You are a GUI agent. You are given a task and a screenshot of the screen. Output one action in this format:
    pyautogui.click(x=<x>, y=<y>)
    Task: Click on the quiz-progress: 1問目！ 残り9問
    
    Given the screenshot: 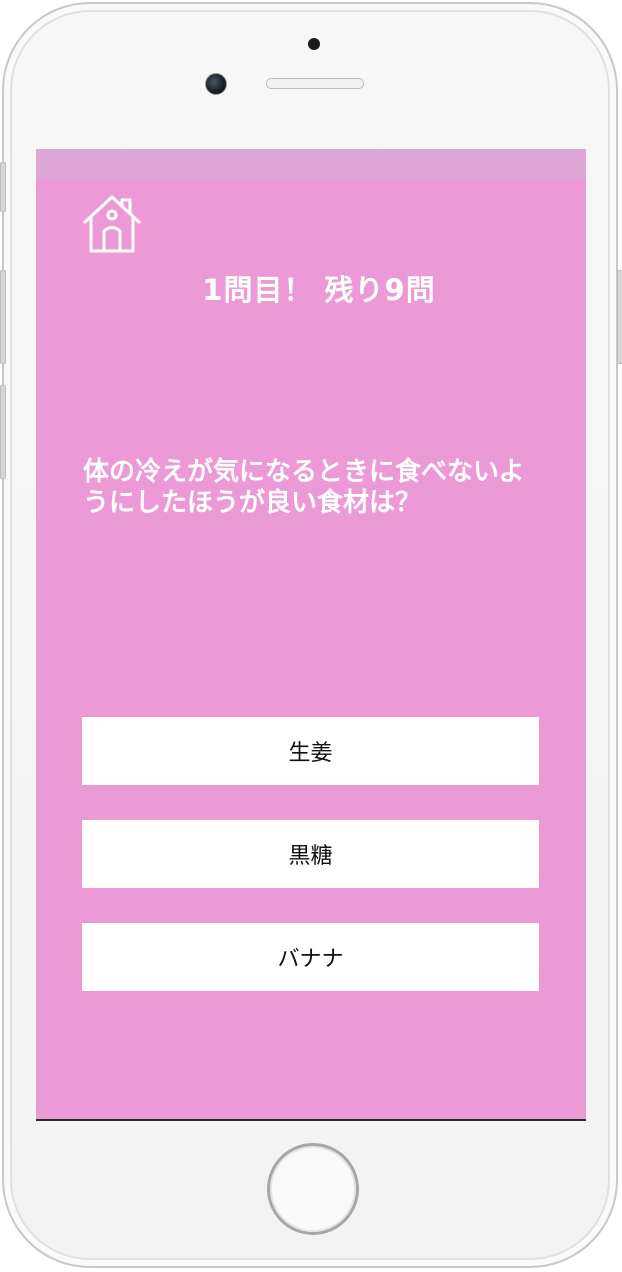 What is the action you would take?
    pyautogui.click(x=319, y=290)
    